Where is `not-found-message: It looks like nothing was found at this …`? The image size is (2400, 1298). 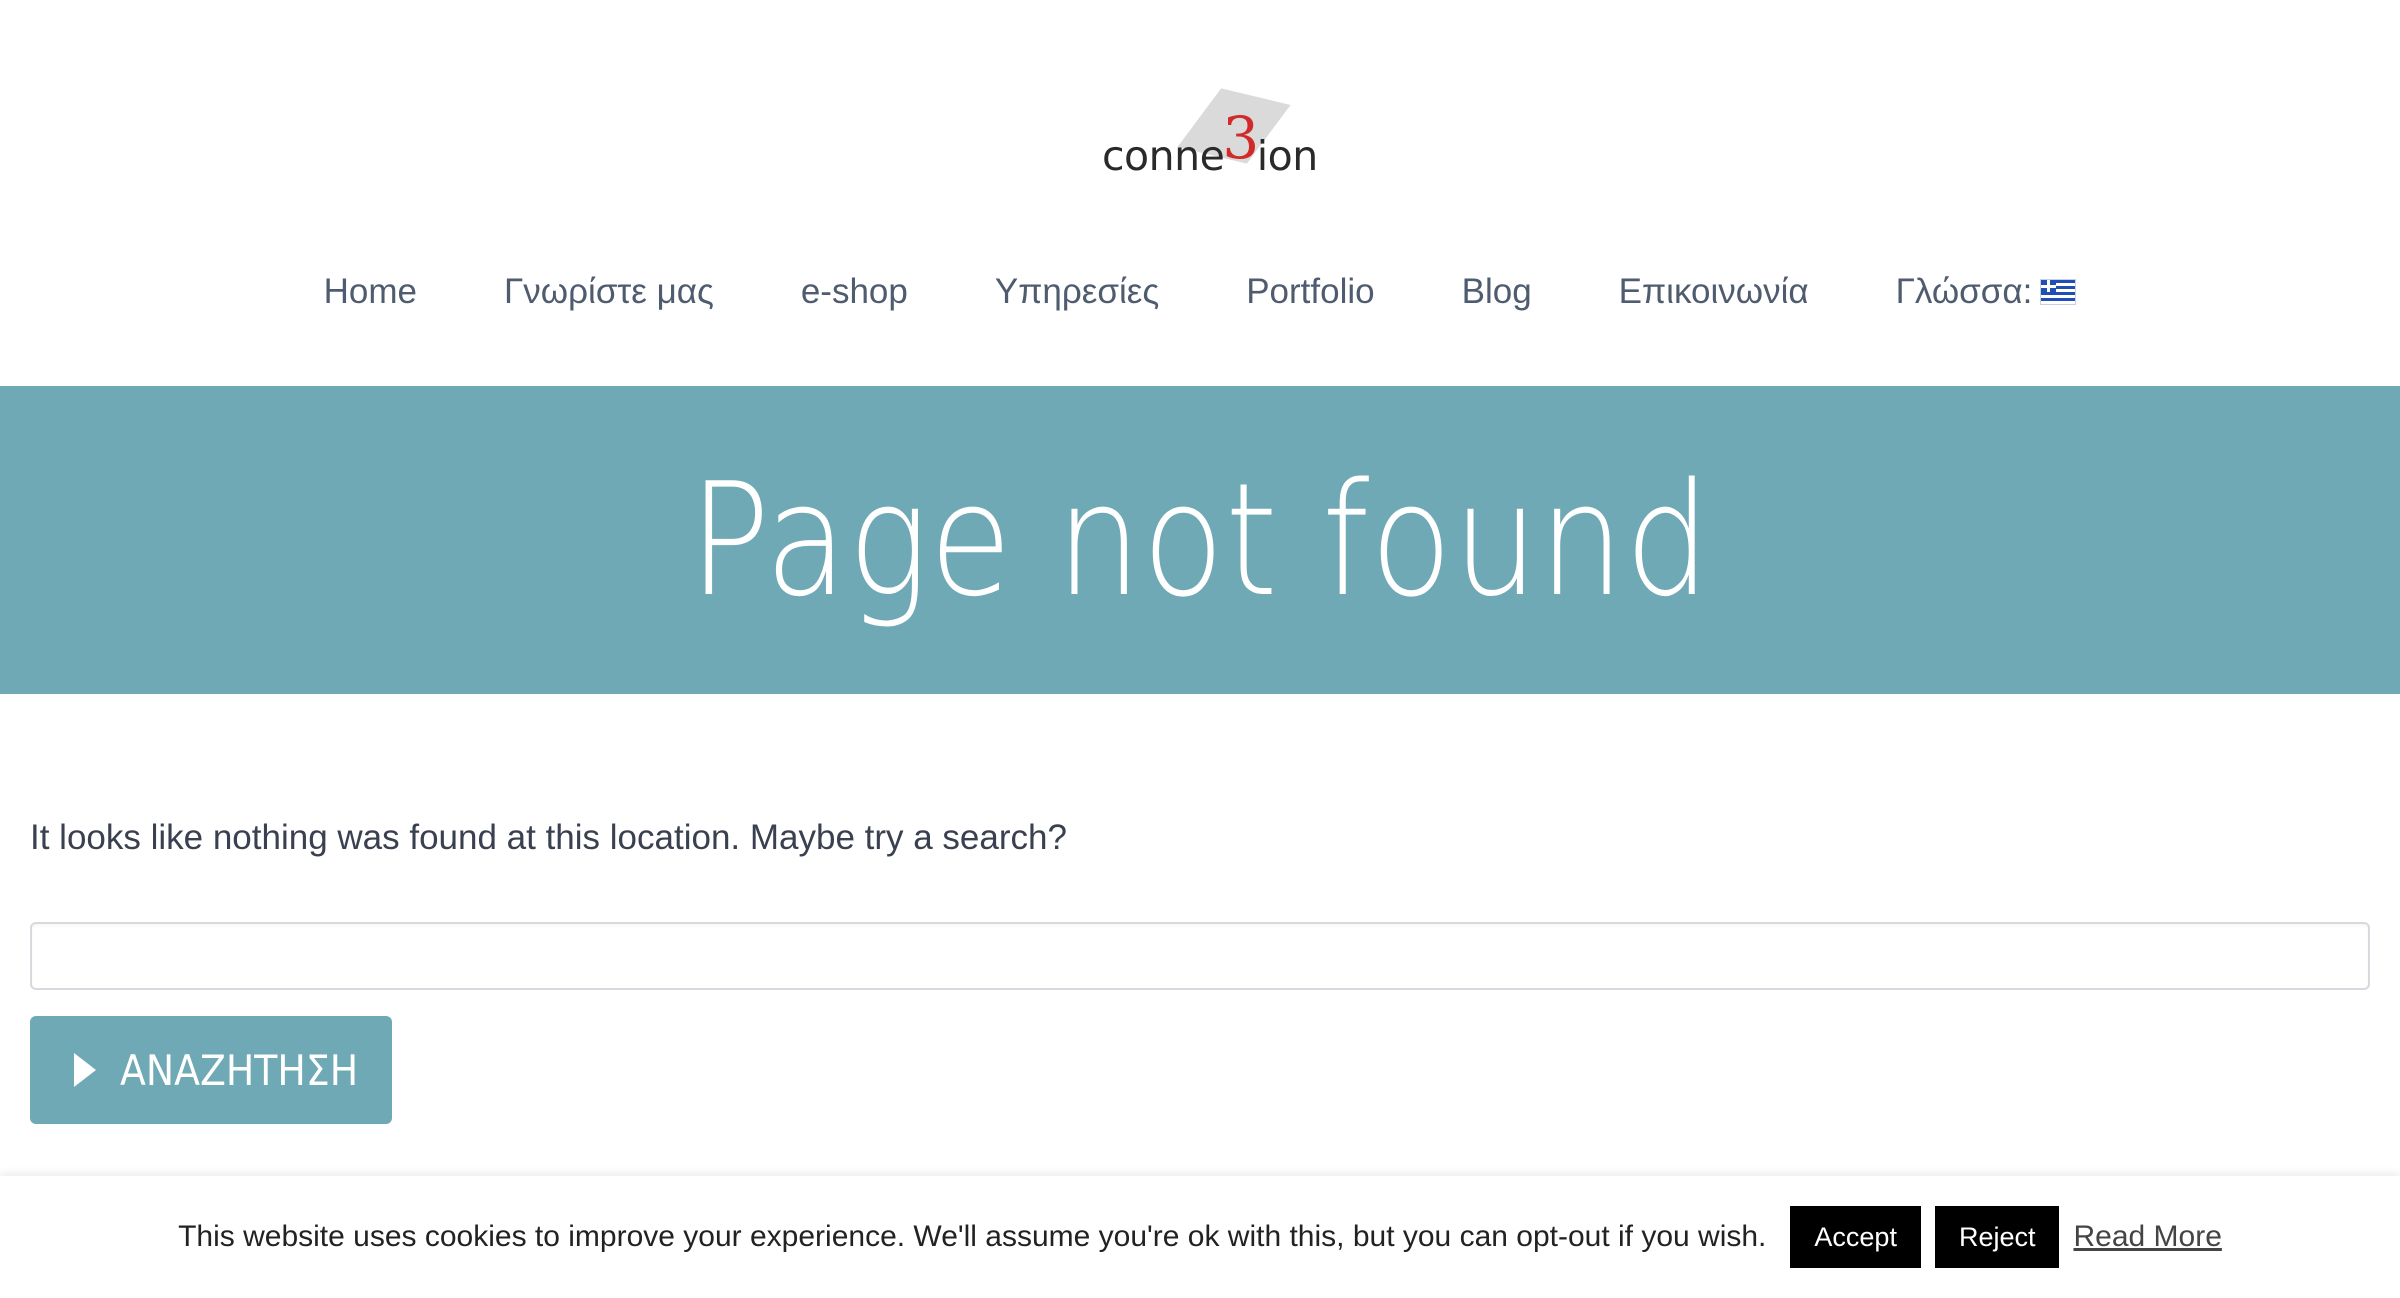 not-found-message: It looks like nothing was found at this … is located at coordinates (548, 837).